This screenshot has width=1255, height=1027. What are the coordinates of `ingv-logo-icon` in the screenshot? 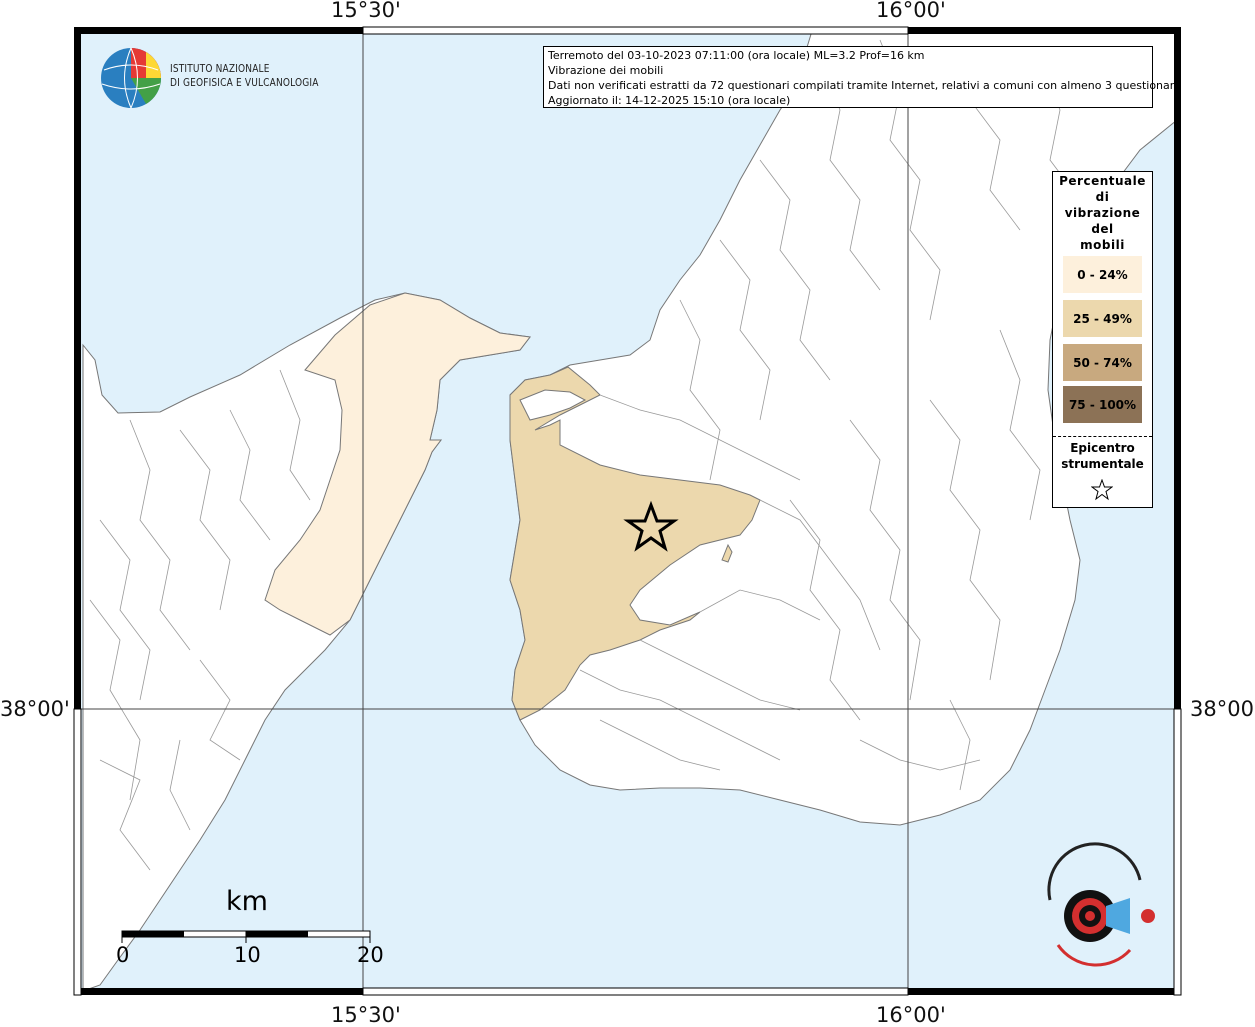 It's located at (131, 78).